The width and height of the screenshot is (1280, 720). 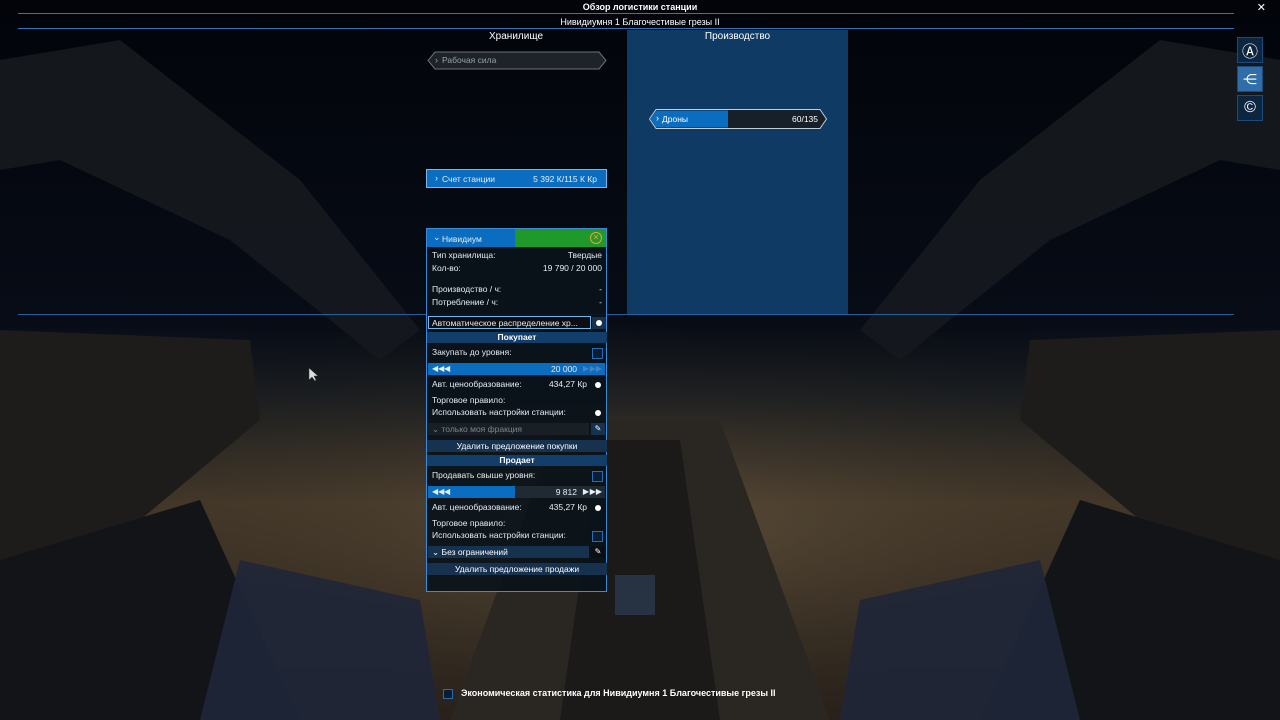 What do you see at coordinates (600, 289) in the screenshot?
I see `production-rate-value: -` at bounding box center [600, 289].